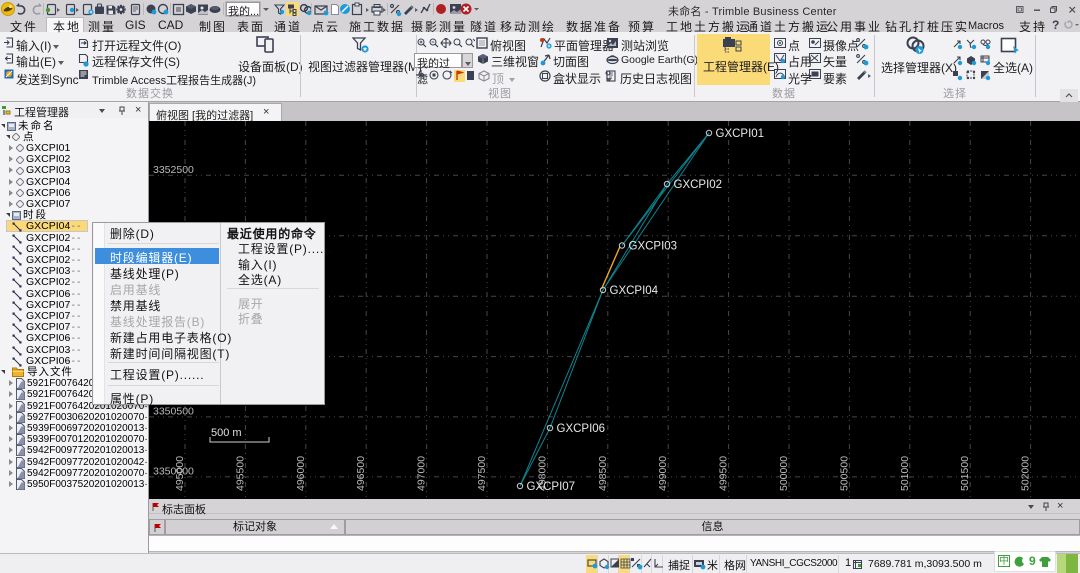 The image size is (1080, 573). Describe the element at coordinates (724, 473) in the screenshot. I see `svg-text: 499500` at that location.